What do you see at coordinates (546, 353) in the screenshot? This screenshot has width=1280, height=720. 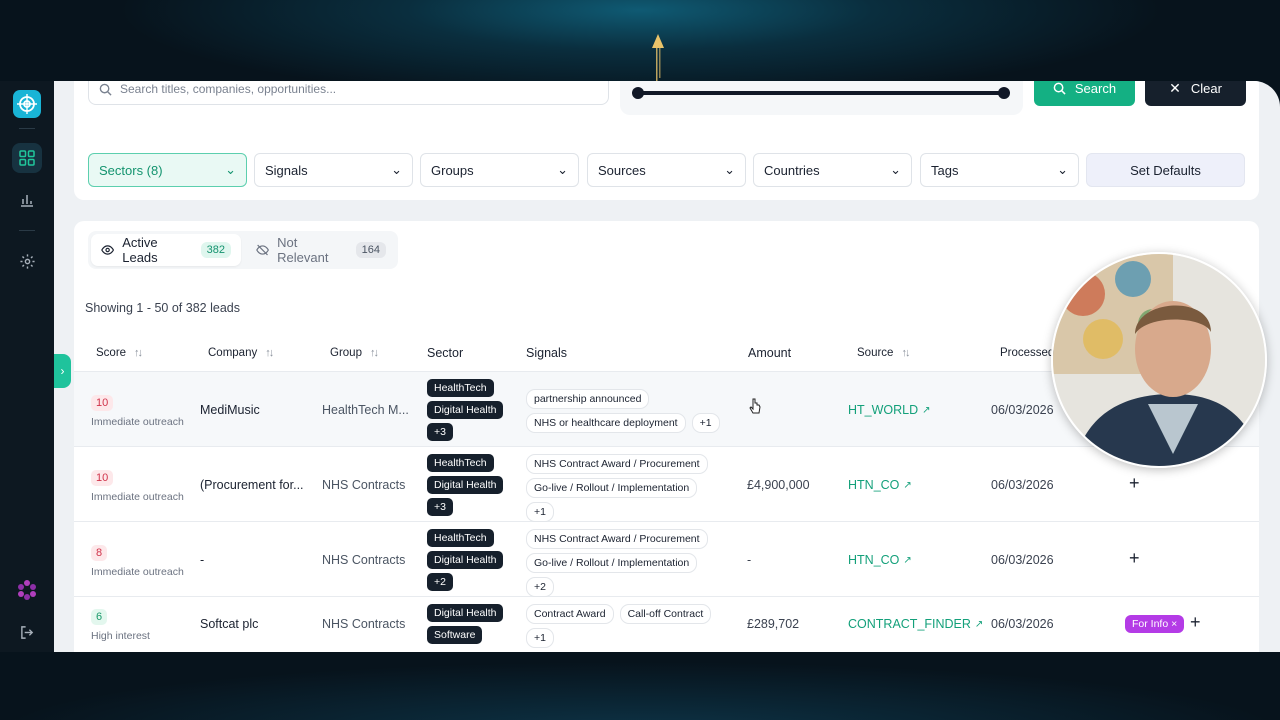 I see `column-header-signals: Signals` at bounding box center [546, 353].